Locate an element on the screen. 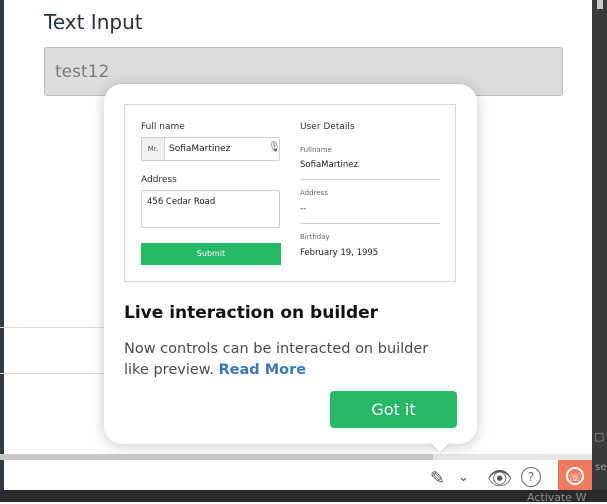 This screenshot has width=607, height=504. preview-submit-button: Submit is located at coordinates (211, 254).